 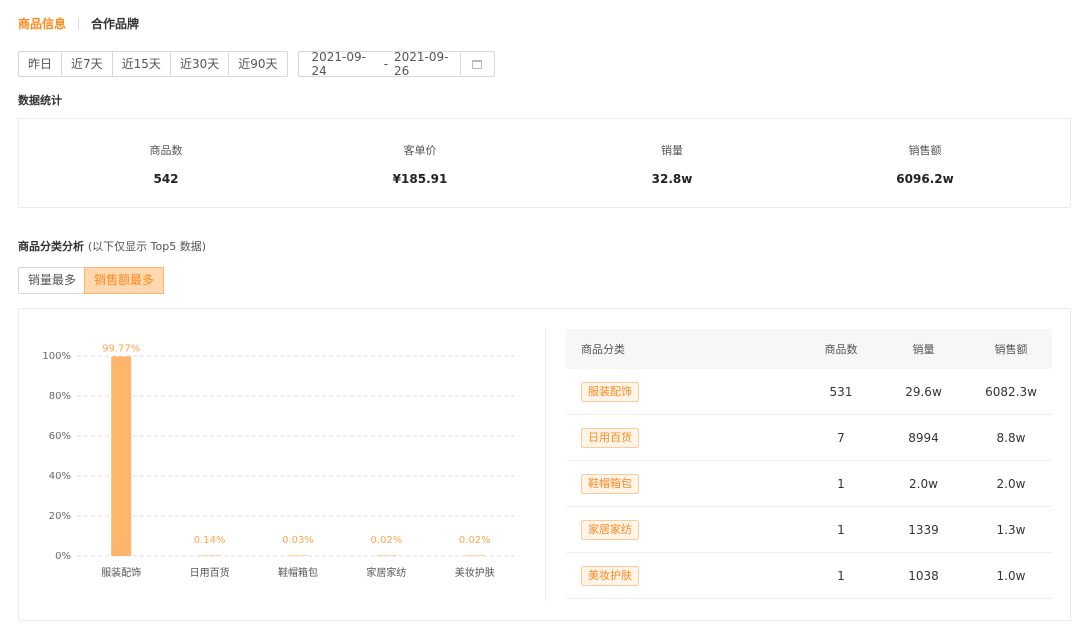 What do you see at coordinates (115, 23) in the screenshot?
I see `tab-partner-brands: 合作品牌` at bounding box center [115, 23].